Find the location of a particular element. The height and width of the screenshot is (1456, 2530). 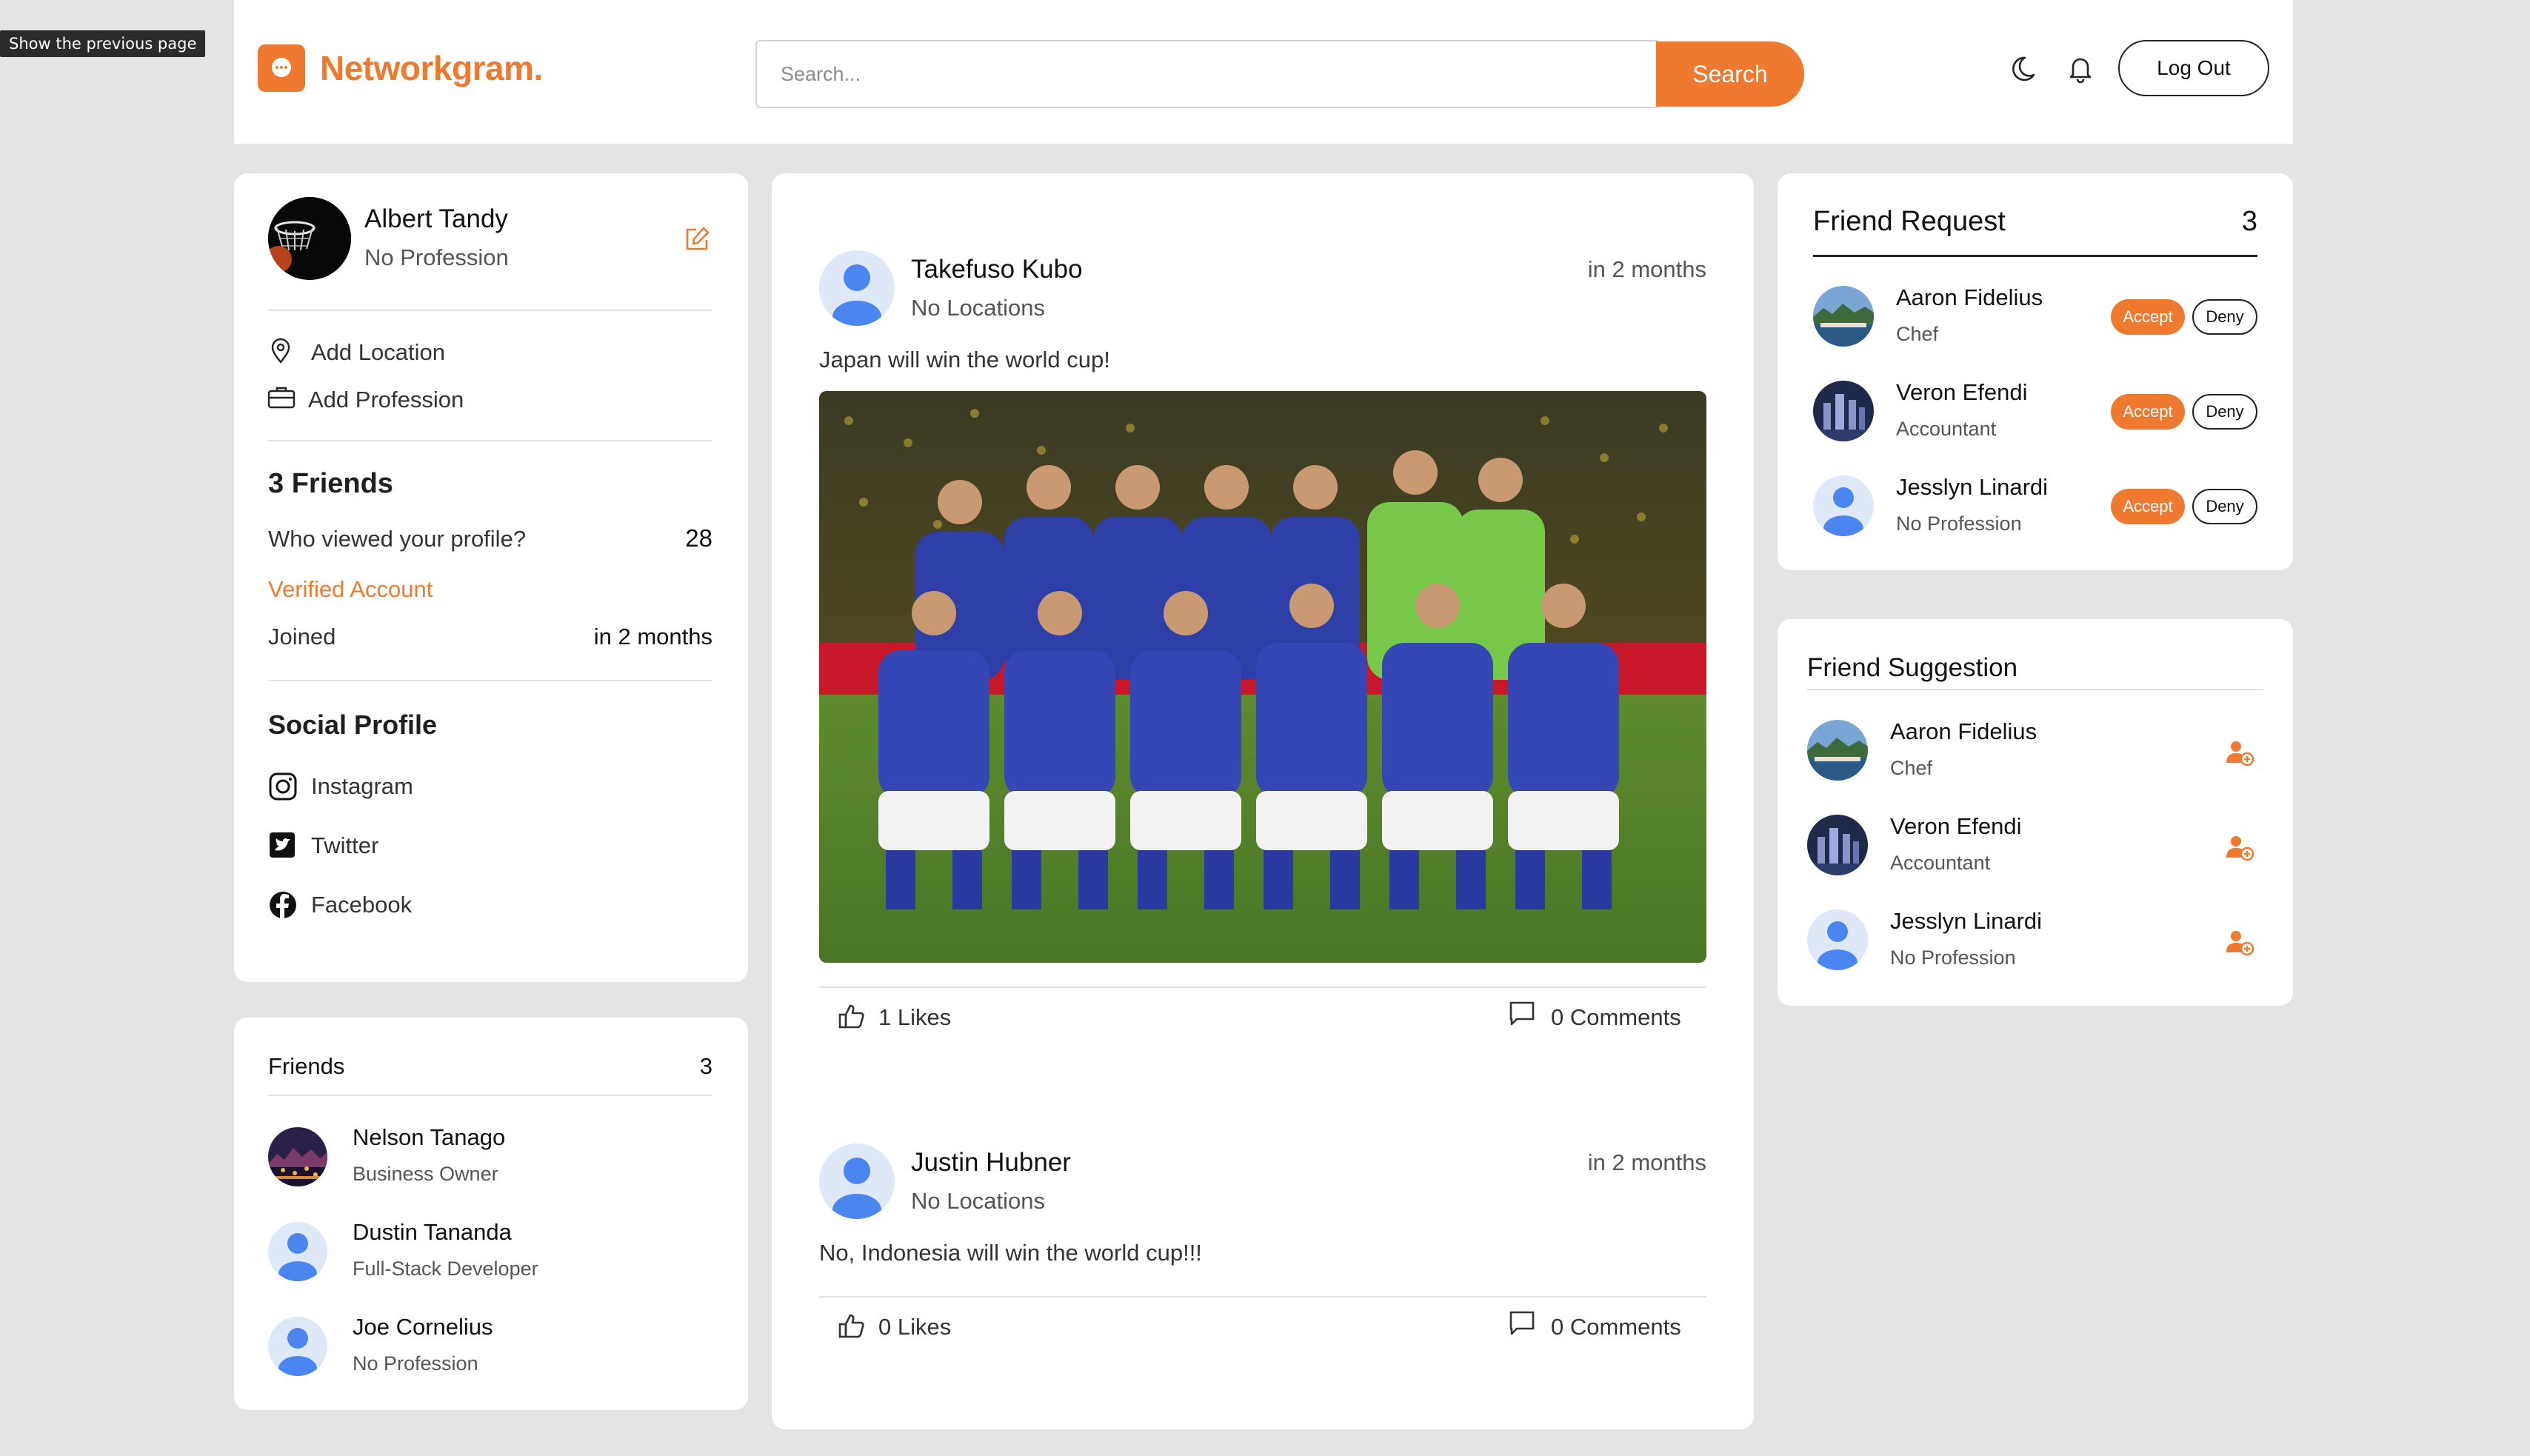

friend-role: No Profession is located at coordinates (415, 1363).